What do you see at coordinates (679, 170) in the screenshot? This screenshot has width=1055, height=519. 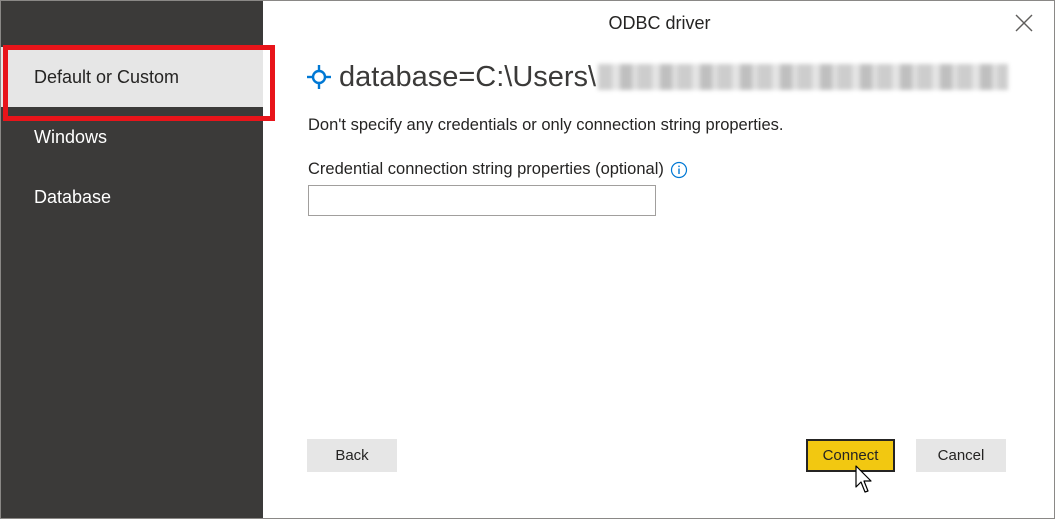 I see `info-icon` at bounding box center [679, 170].